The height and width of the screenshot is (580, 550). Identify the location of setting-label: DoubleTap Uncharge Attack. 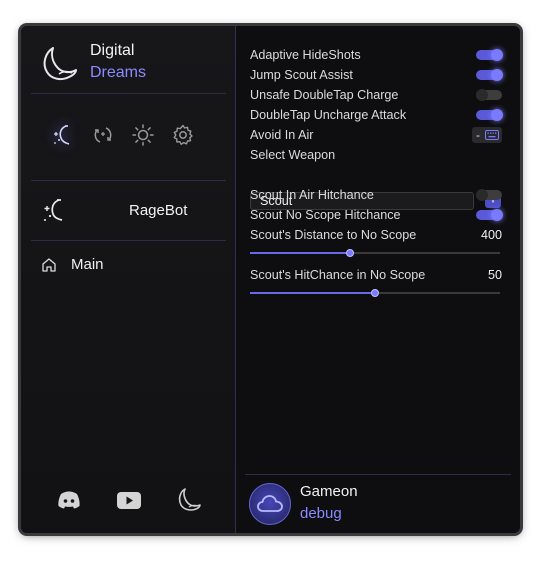
(328, 115).